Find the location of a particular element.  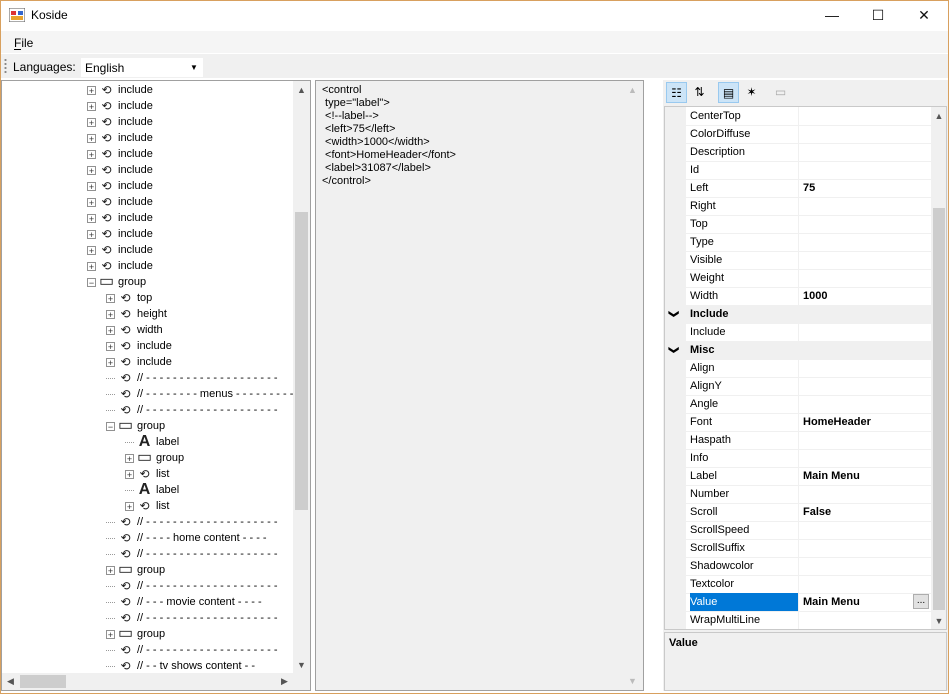

scroll-right-icon: ▶ is located at coordinates (284, 681).